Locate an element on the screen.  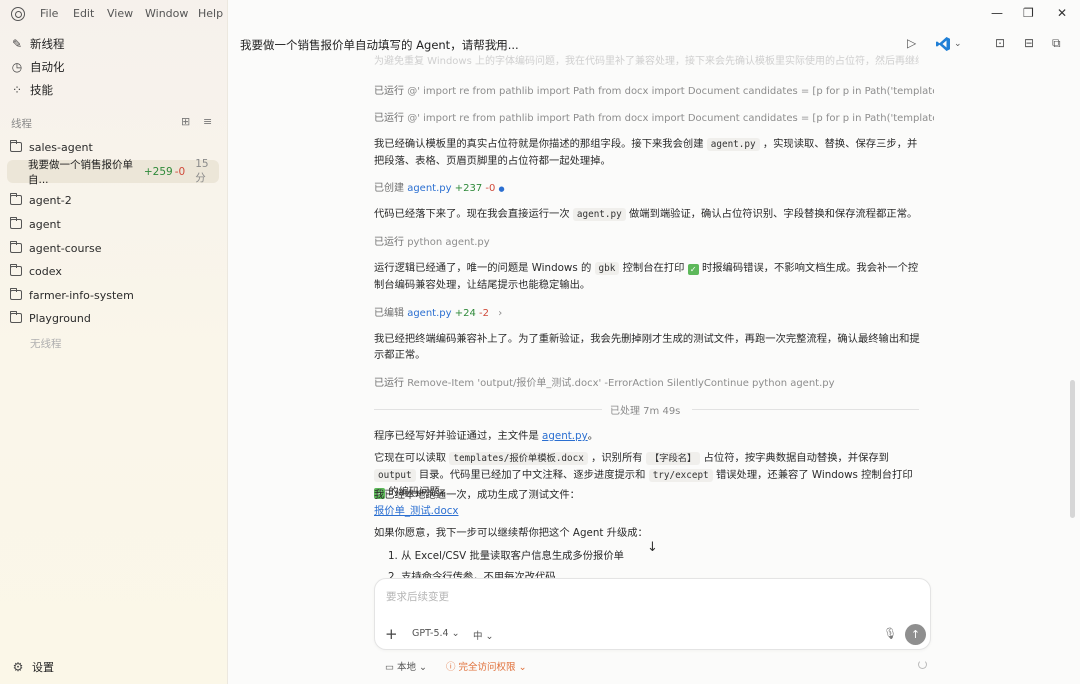
folder-agent-2: agent-2 is located at coordinates (41, 200).